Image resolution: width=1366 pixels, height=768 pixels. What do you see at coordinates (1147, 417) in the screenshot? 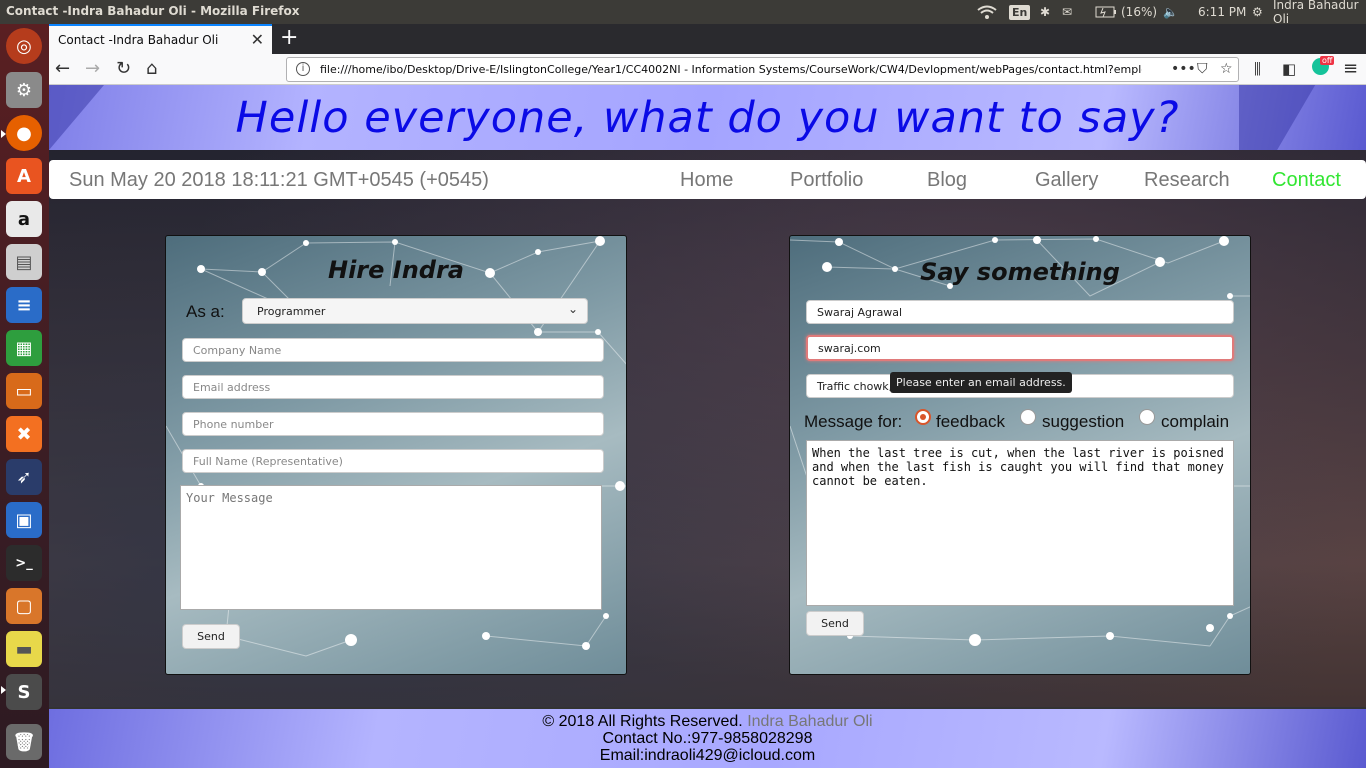
I see `radio-complain` at bounding box center [1147, 417].